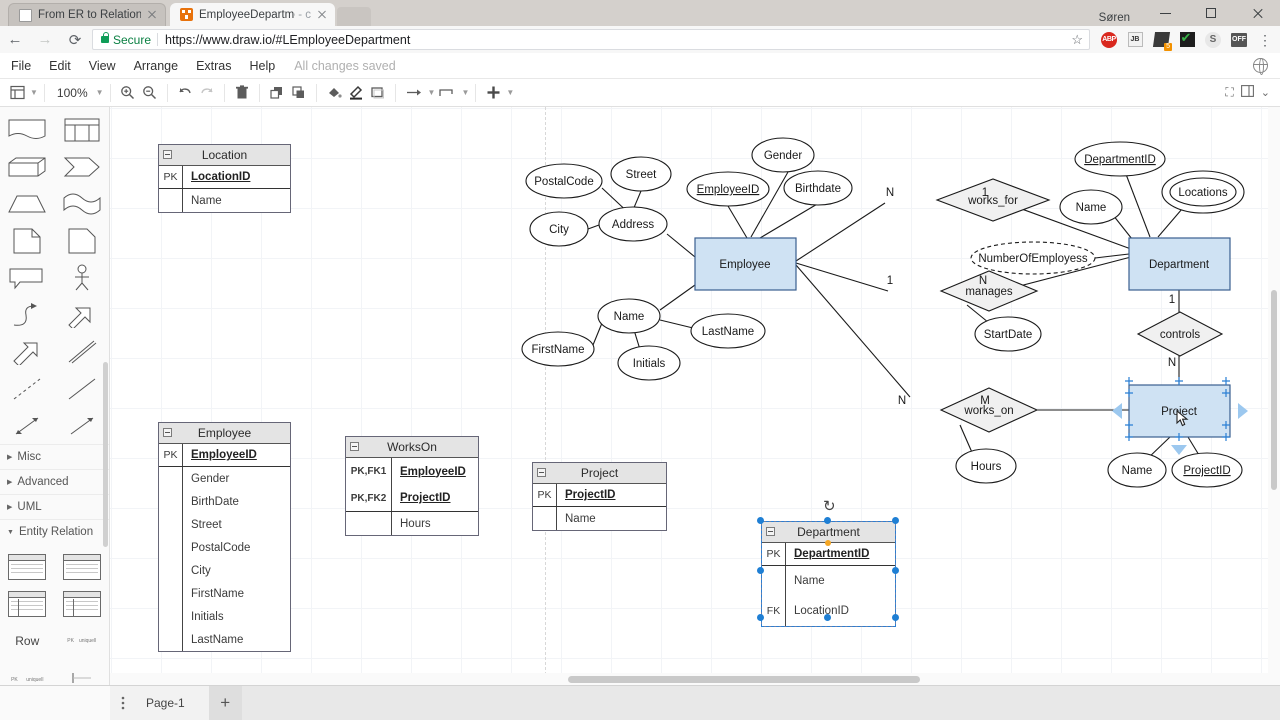  What do you see at coordinates (895, 520) in the screenshot?
I see `selection-handle-ne` at bounding box center [895, 520].